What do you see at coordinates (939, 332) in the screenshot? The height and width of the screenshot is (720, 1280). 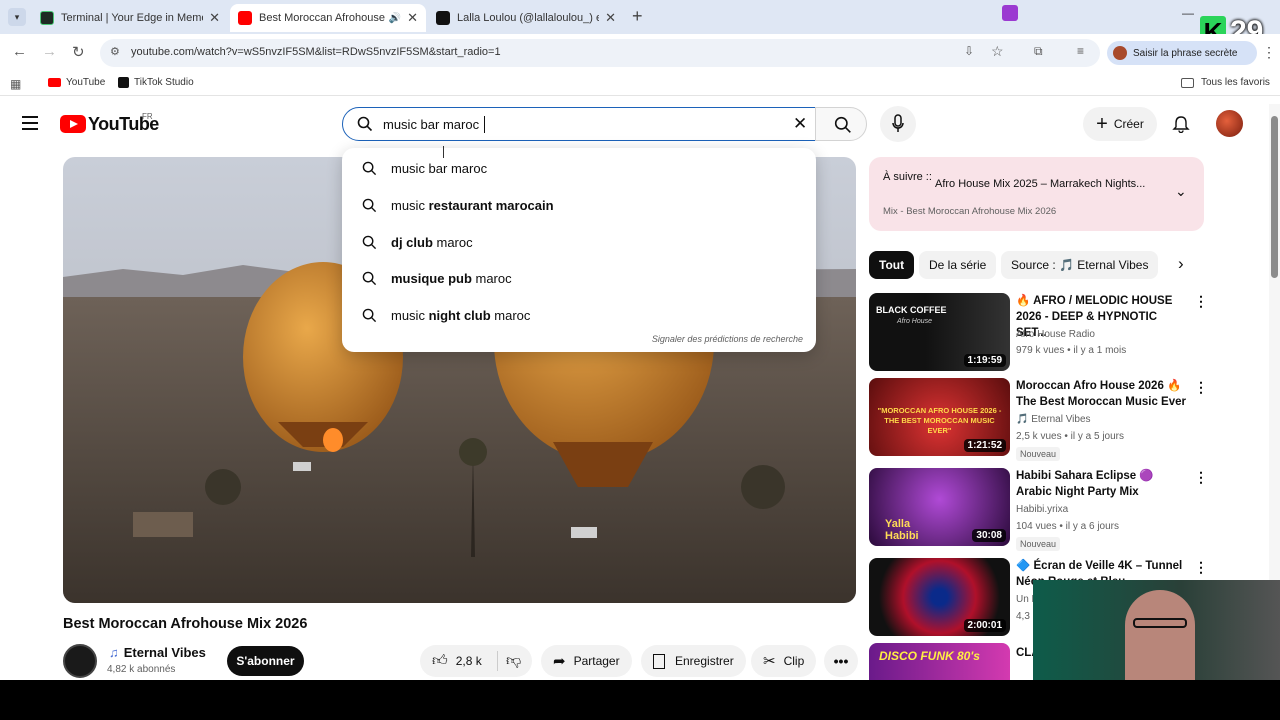 I see `video-thumbnail: BLACK COFFEE Afro House 1:19:59` at bounding box center [939, 332].